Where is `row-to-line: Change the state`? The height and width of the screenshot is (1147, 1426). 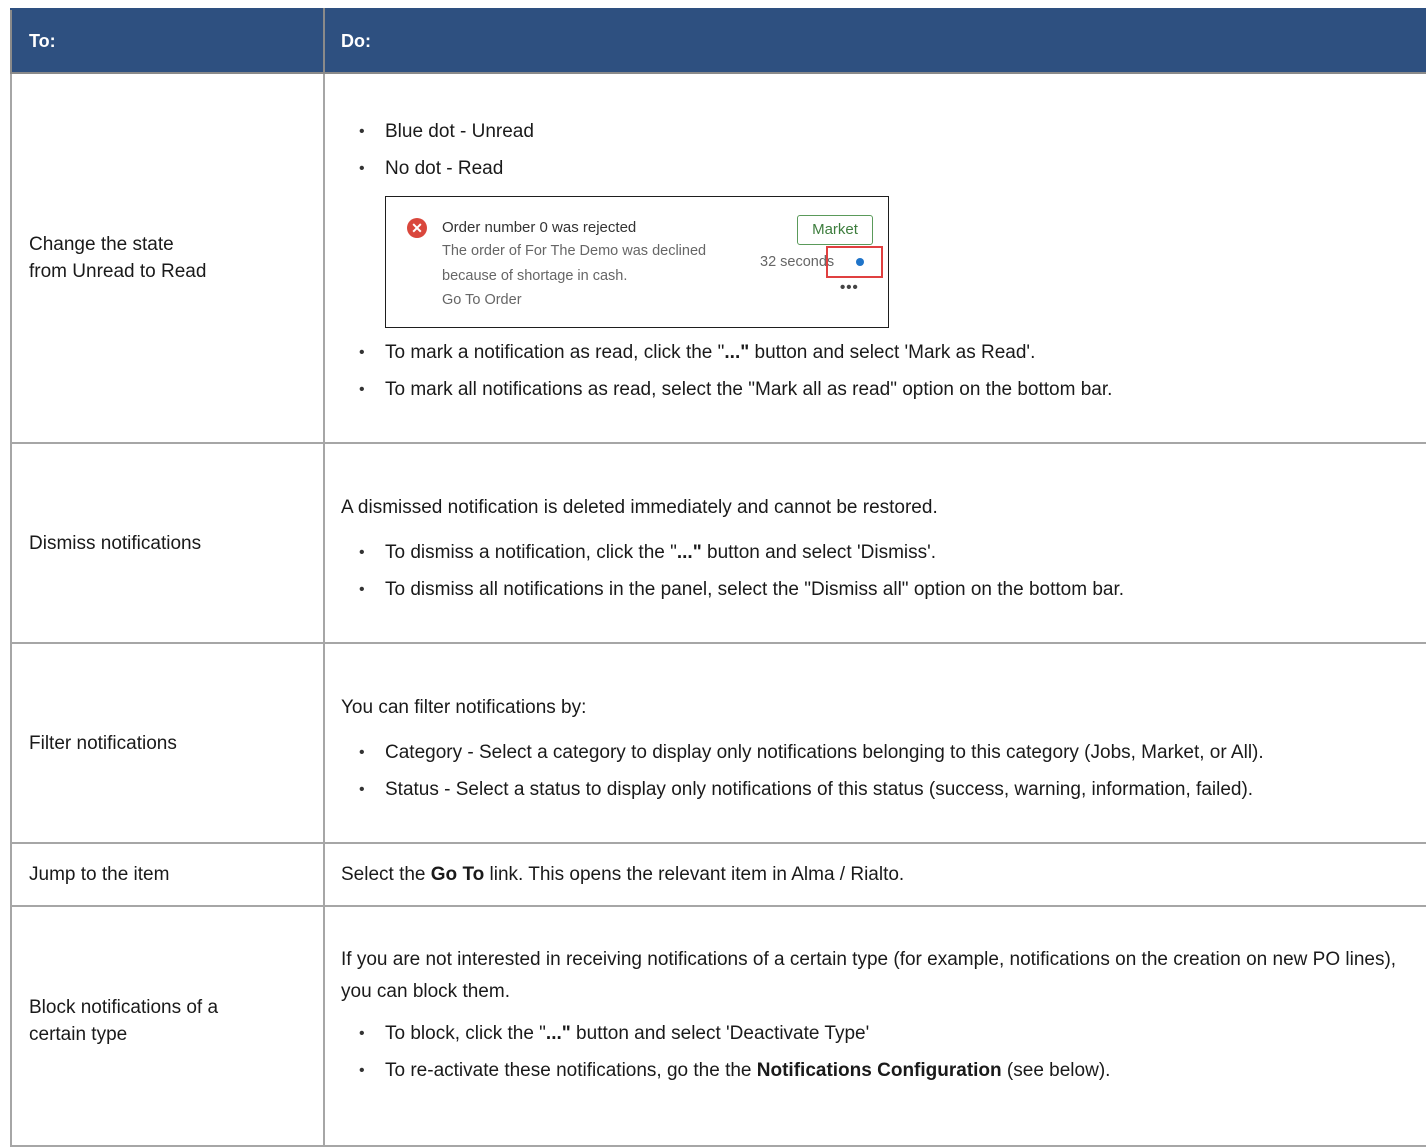
row-to-line: Change the state is located at coordinates (101, 244).